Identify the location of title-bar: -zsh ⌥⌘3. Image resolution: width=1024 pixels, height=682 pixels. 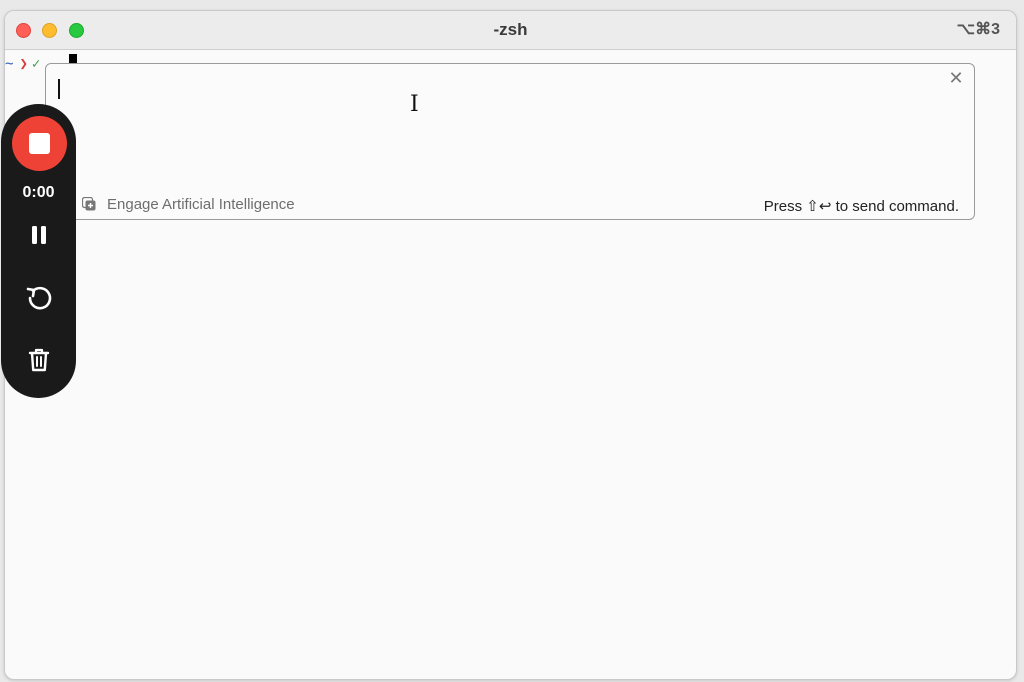
(510, 30).